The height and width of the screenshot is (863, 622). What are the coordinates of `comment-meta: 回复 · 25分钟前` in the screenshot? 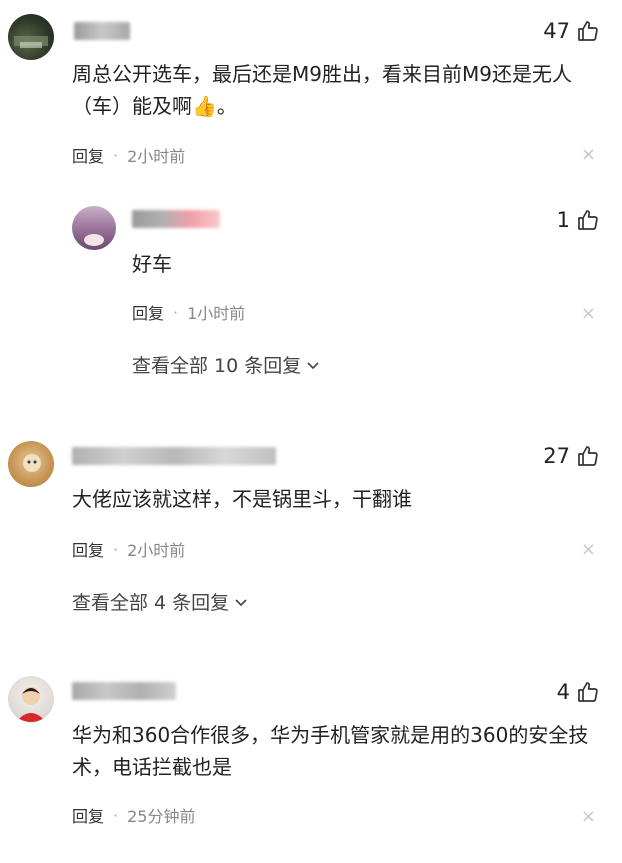 It's located at (133, 815).